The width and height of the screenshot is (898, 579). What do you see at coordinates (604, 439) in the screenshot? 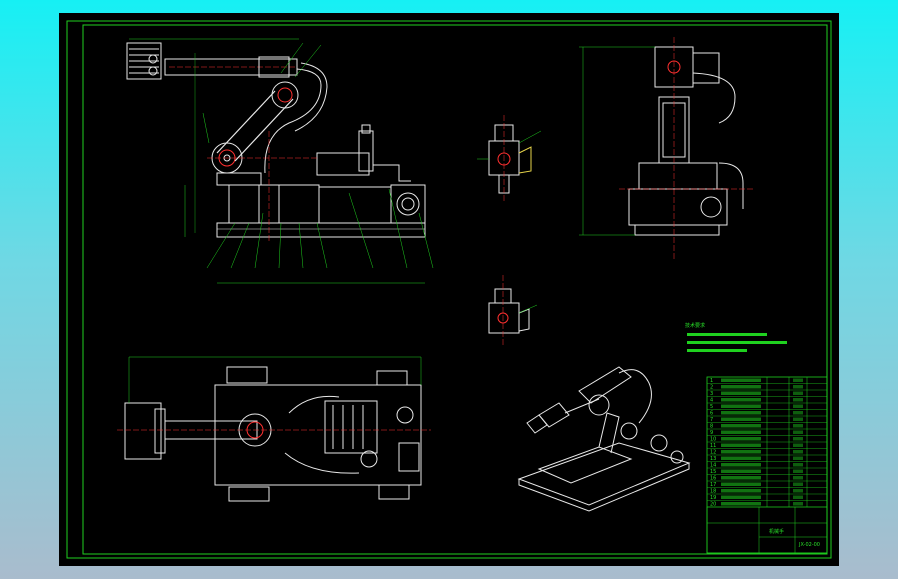
I see `isometric-view` at bounding box center [604, 439].